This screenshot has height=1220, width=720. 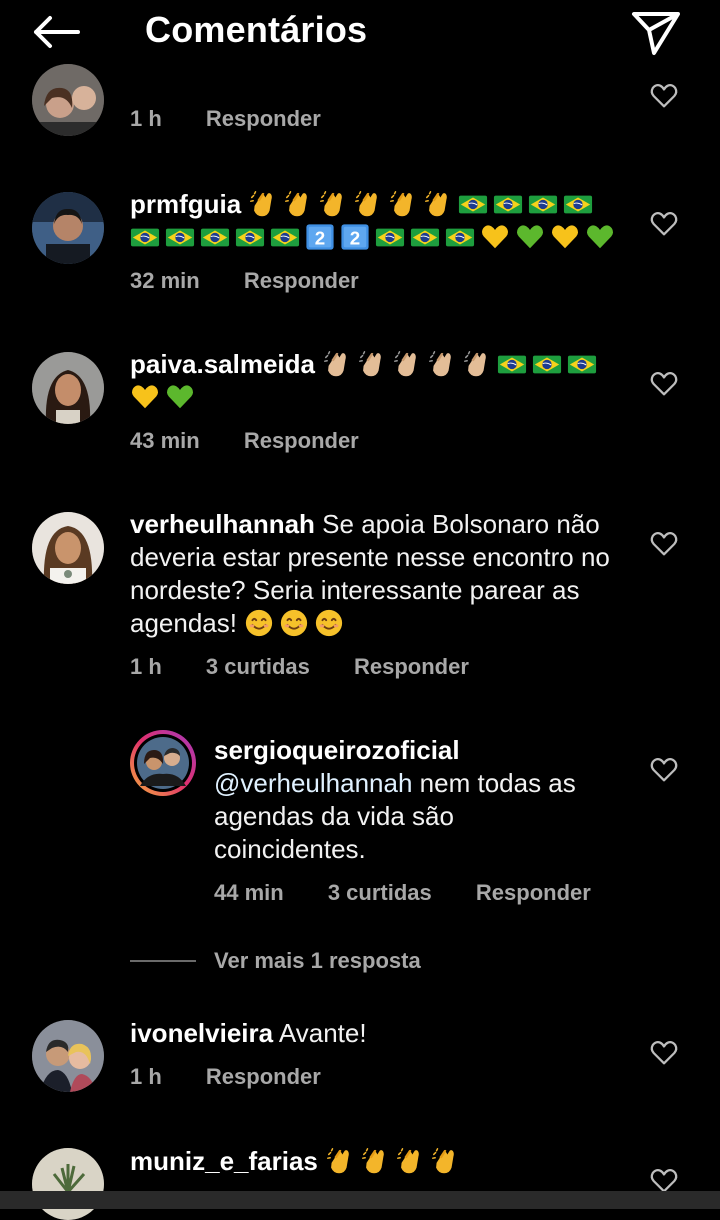 I want to click on arrow-left-icon, so click(x=57, y=32).